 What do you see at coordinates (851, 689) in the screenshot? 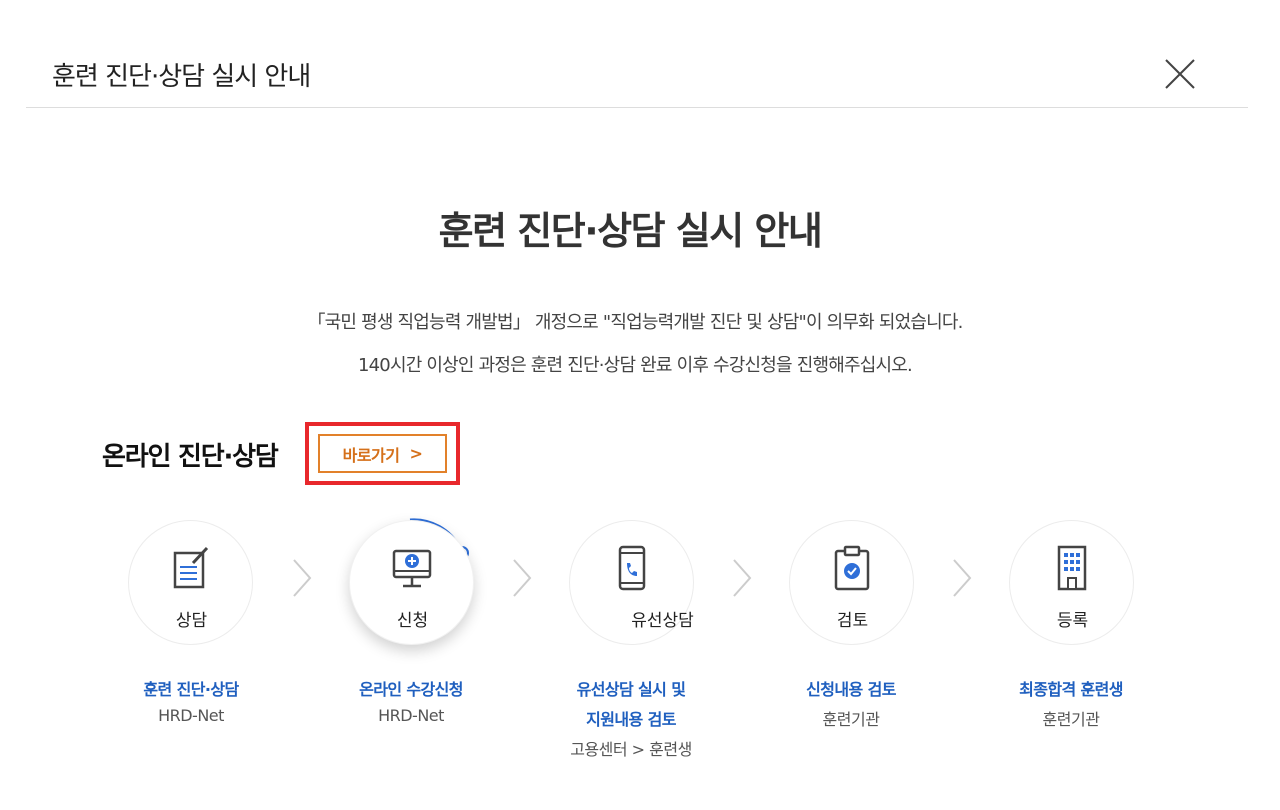
I see `step-caption-title: 신청내용 검토` at bounding box center [851, 689].